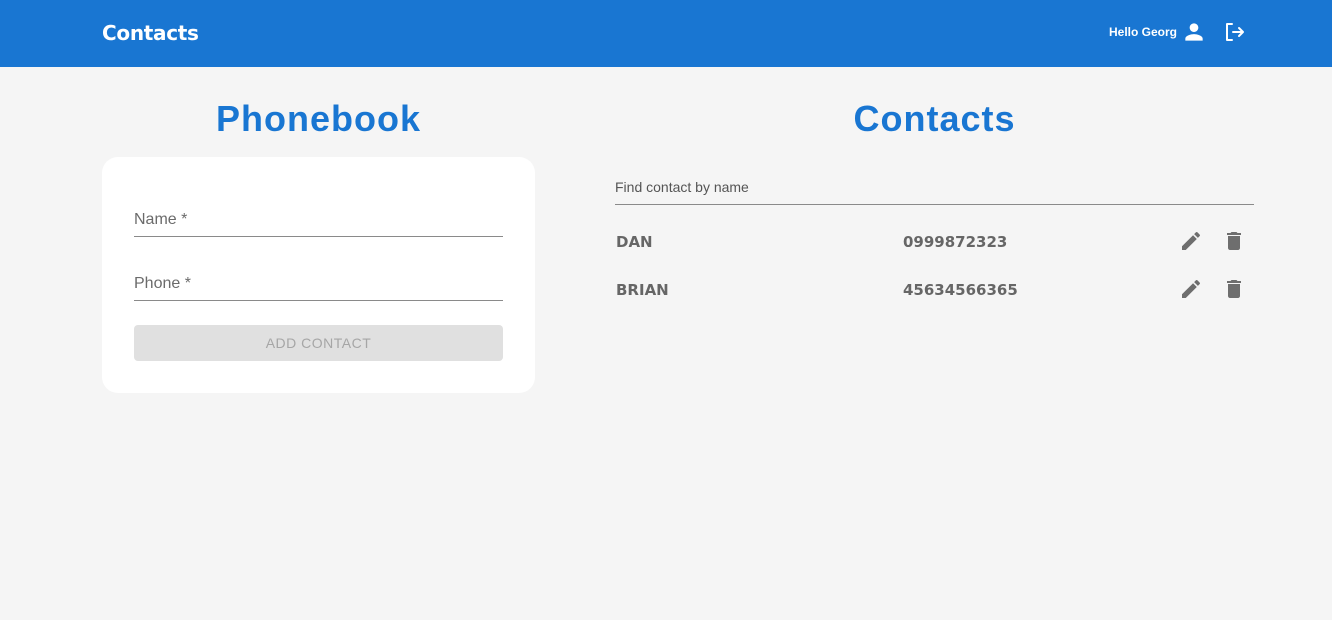 The width and height of the screenshot is (1332, 620). What do you see at coordinates (642, 290) in the screenshot?
I see `contact-name: BRIAN` at bounding box center [642, 290].